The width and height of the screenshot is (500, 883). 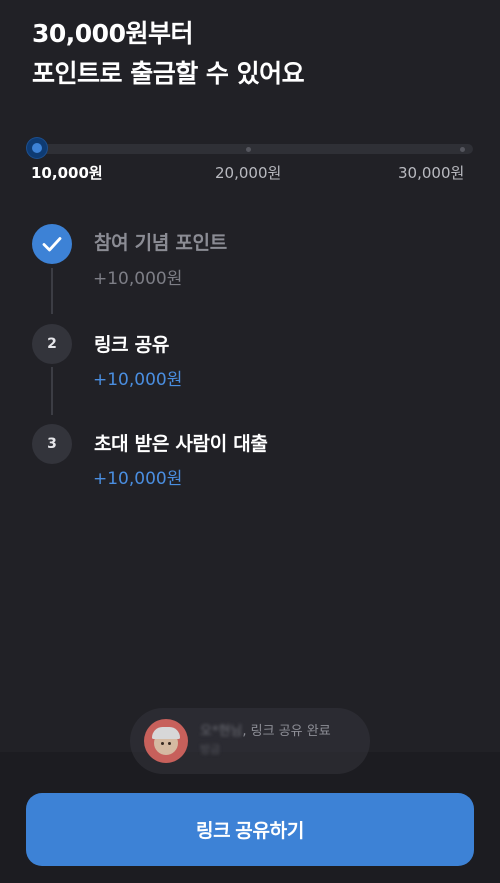 I want to click on step-2-amount: +10,000원, so click(x=138, y=380).